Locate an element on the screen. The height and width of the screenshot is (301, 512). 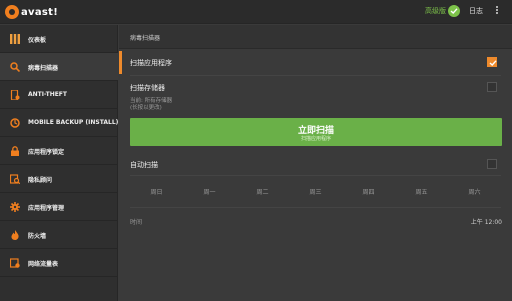
scan-storage-checkbox is located at coordinates (492, 87).